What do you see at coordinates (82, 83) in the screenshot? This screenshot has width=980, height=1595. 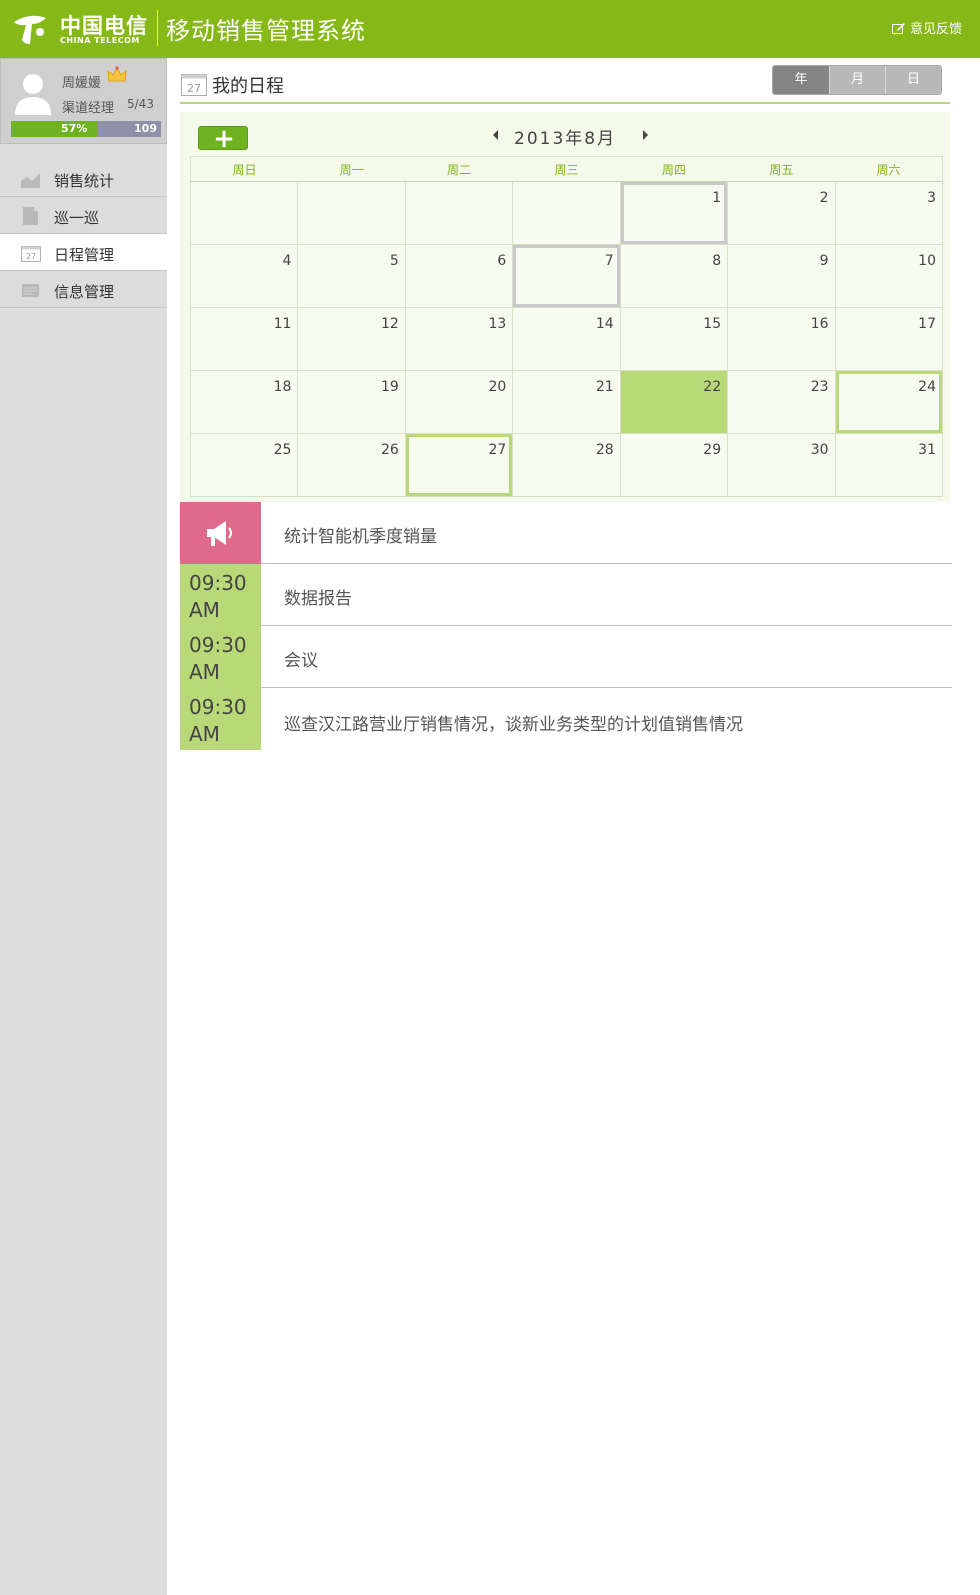 I see `user-name: 周媛媛` at bounding box center [82, 83].